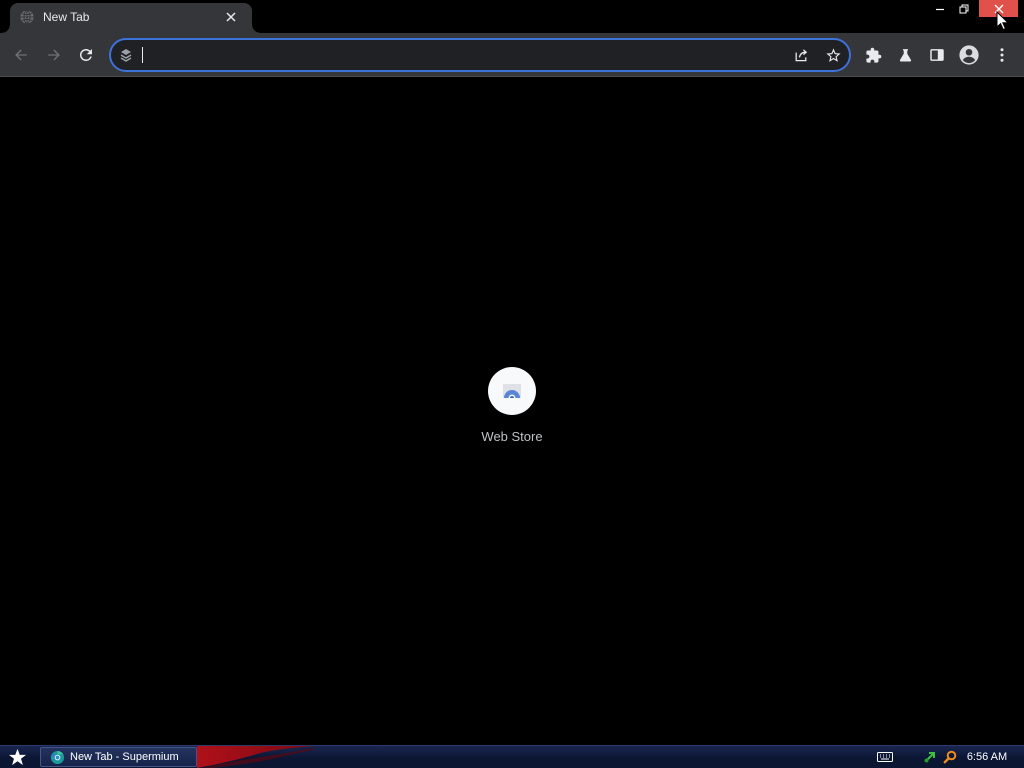 The height and width of the screenshot is (768, 1024). I want to click on extensions-puzzle-icon, so click(873, 55).